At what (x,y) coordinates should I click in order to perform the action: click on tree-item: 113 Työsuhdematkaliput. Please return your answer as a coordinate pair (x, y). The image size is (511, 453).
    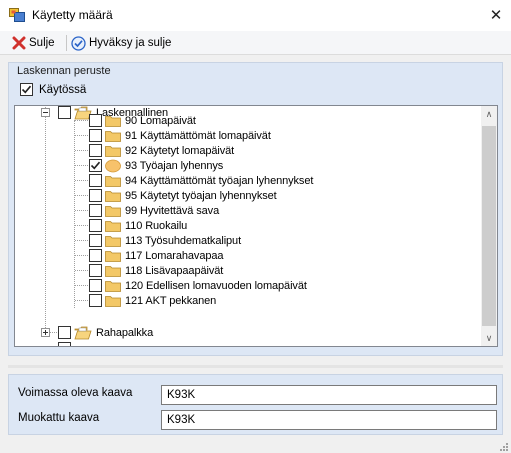
    Looking at the image, I should click on (165, 240).